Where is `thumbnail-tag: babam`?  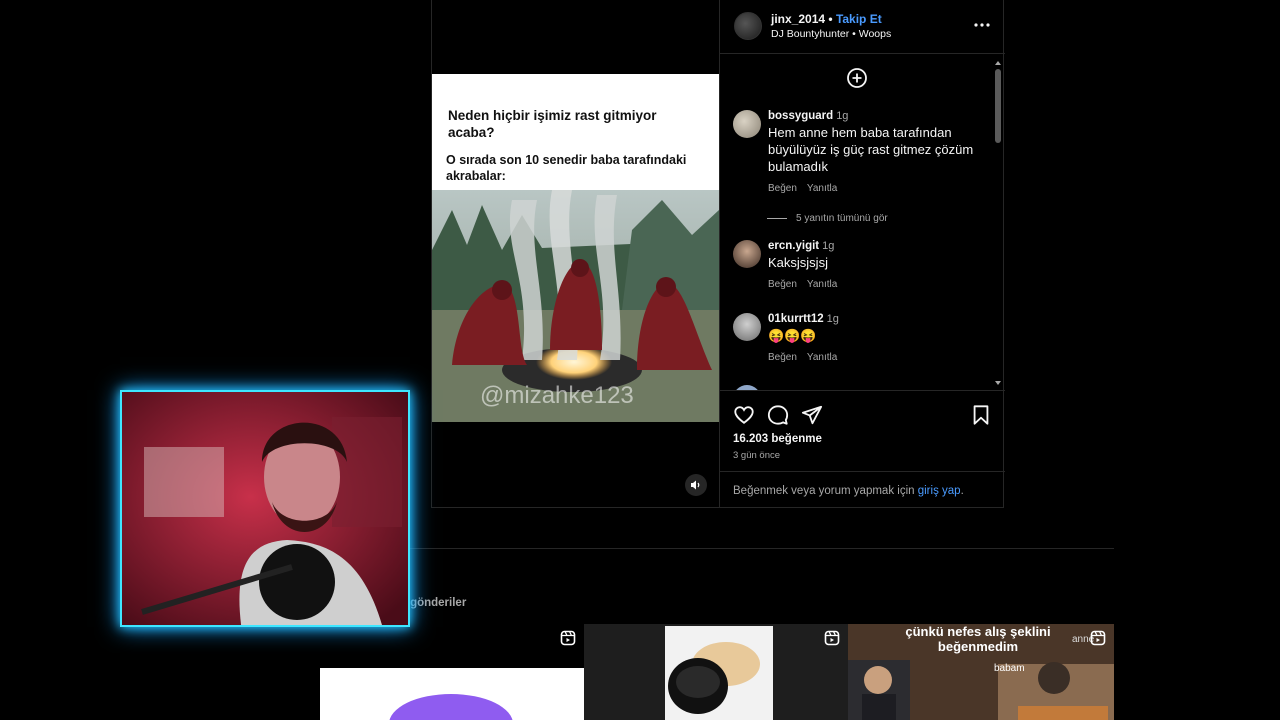
thumbnail-tag: babam is located at coordinates (1009, 668).